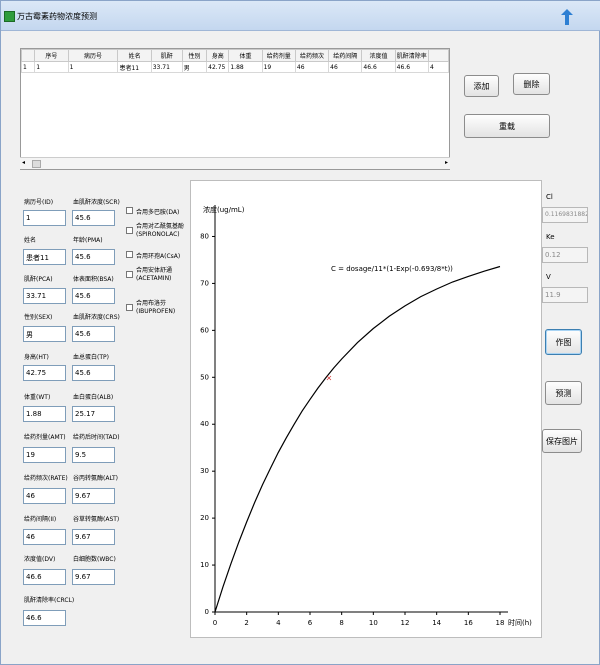  Describe the element at coordinates (93, 55) in the screenshot. I see `column-header: 病历号` at that location.